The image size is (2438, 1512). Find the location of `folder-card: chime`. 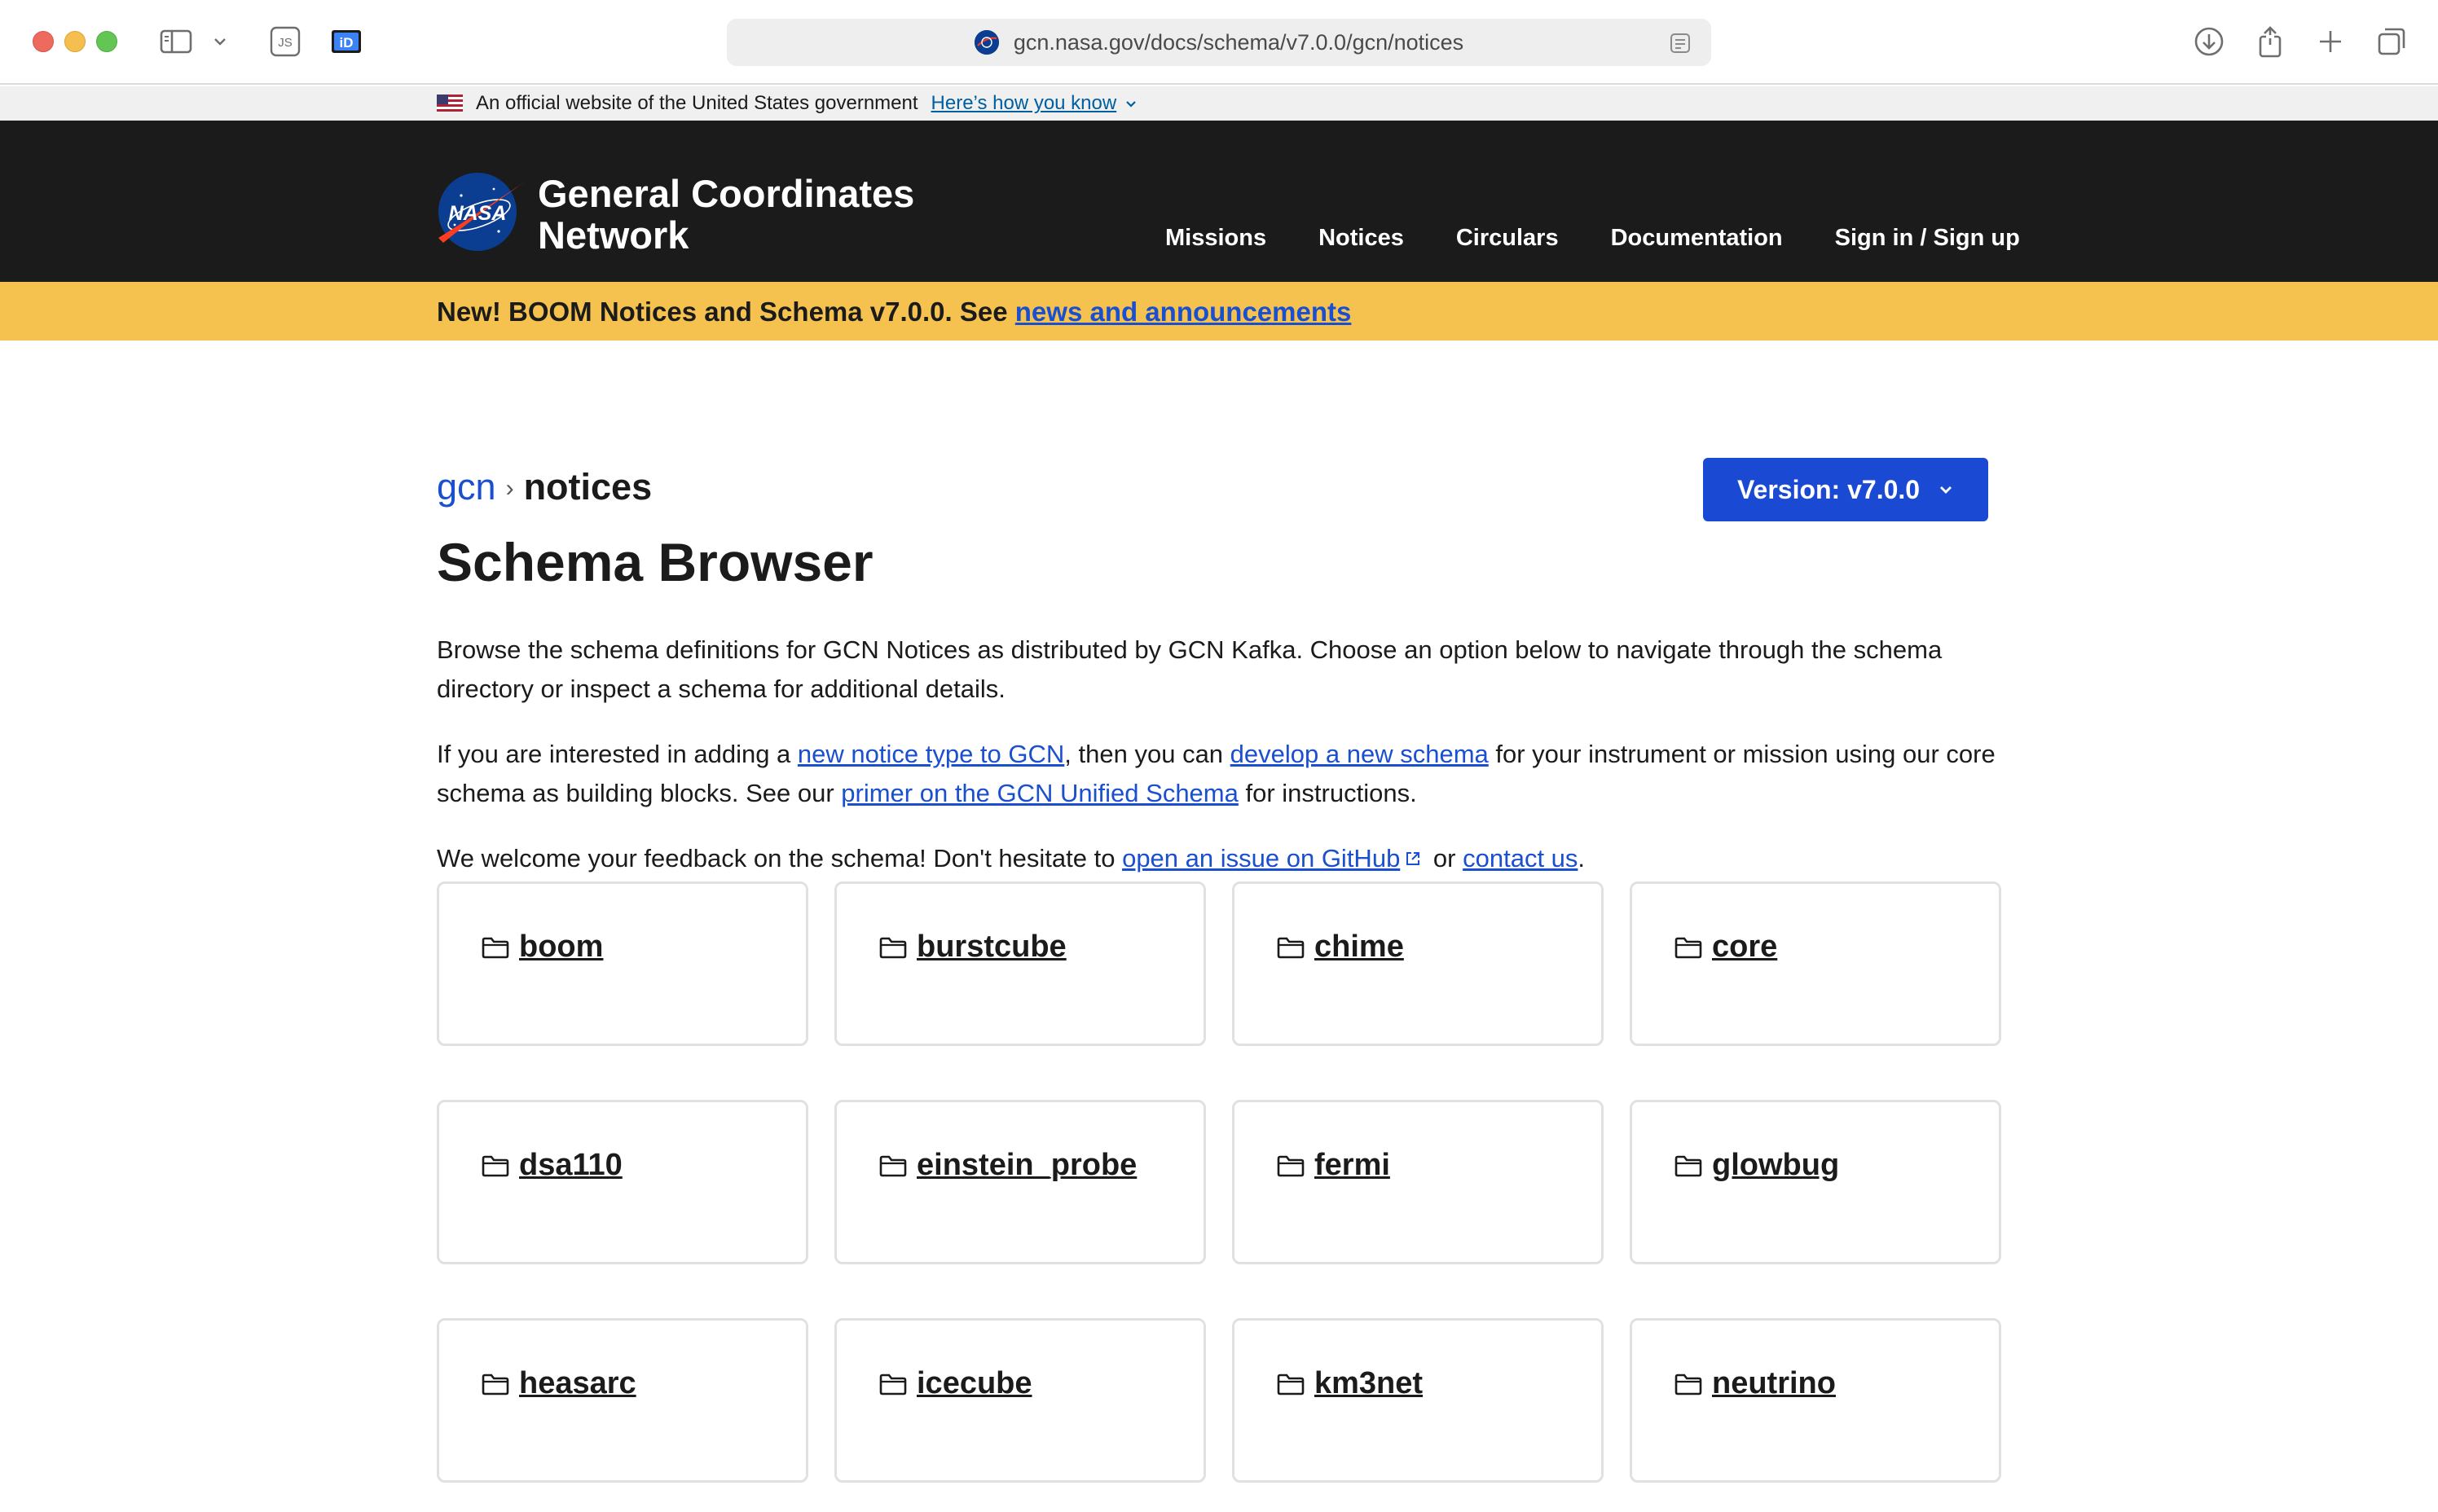

folder-card: chime is located at coordinates (1418, 963).